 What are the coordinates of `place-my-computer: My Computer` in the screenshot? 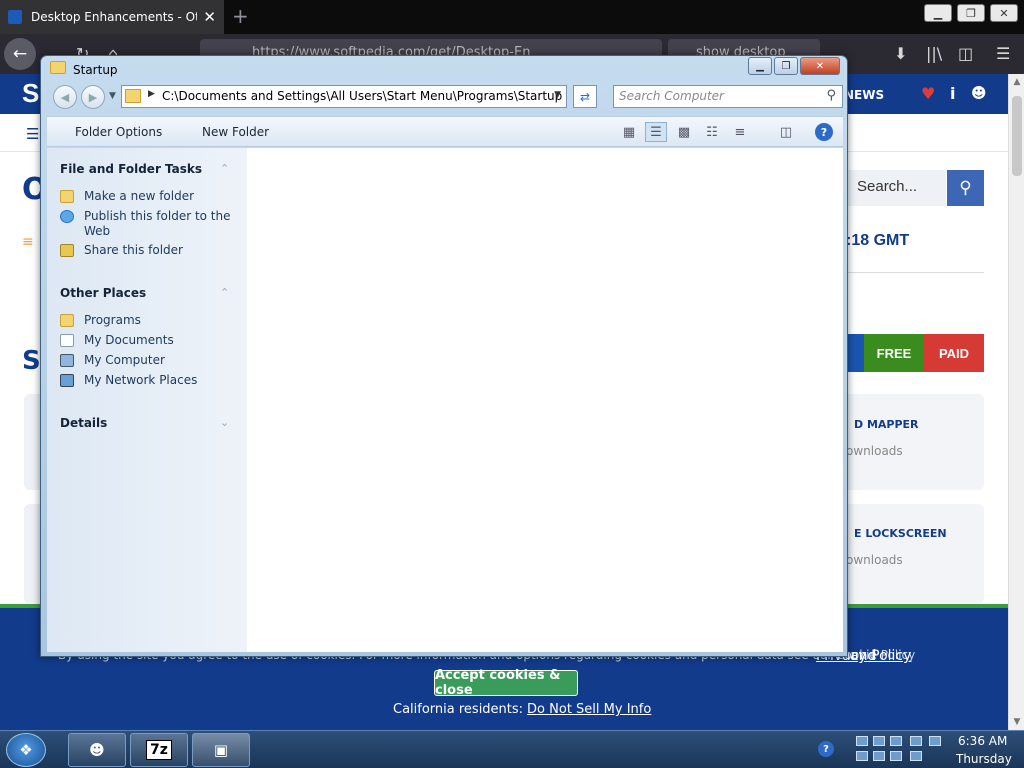 It's located at (150, 360).